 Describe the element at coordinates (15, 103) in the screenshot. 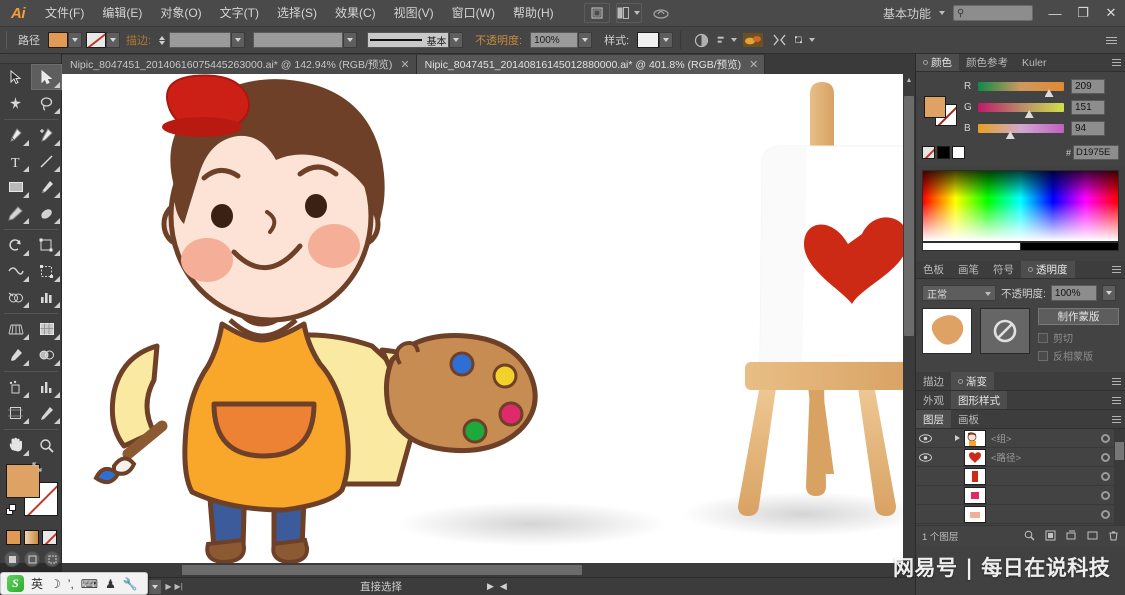

I see `magic-wand-tool` at that location.